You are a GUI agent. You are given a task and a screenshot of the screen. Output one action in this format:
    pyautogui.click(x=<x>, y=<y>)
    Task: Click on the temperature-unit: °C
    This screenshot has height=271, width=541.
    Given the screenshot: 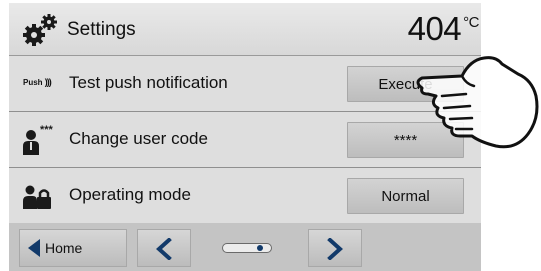 What is the action you would take?
    pyautogui.click(x=471, y=22)
    